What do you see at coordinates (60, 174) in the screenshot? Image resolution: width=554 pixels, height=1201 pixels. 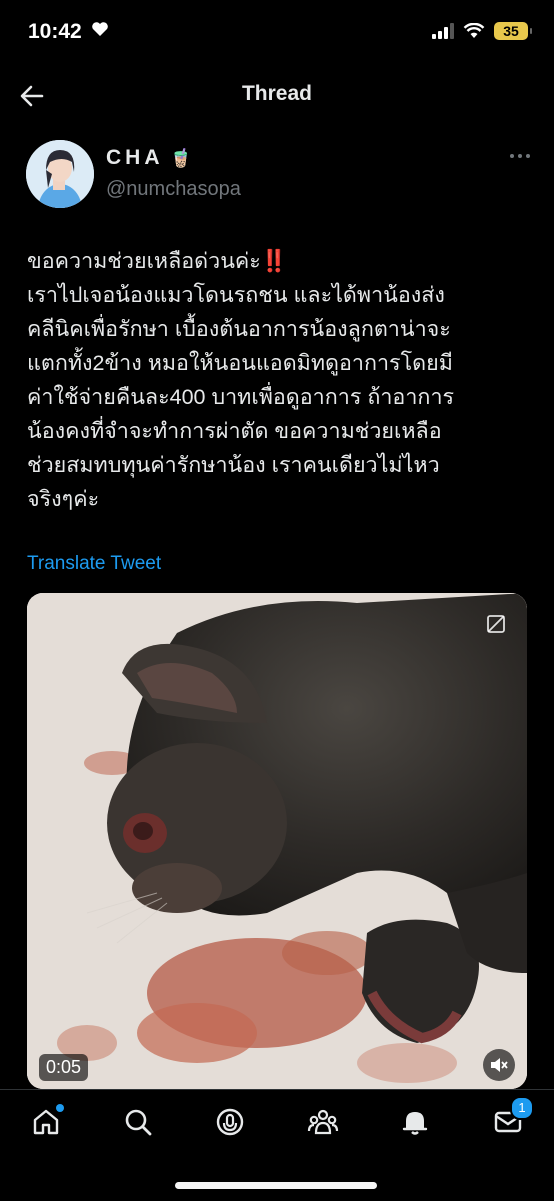 I see `avatar` at bounding box center [60, 174].